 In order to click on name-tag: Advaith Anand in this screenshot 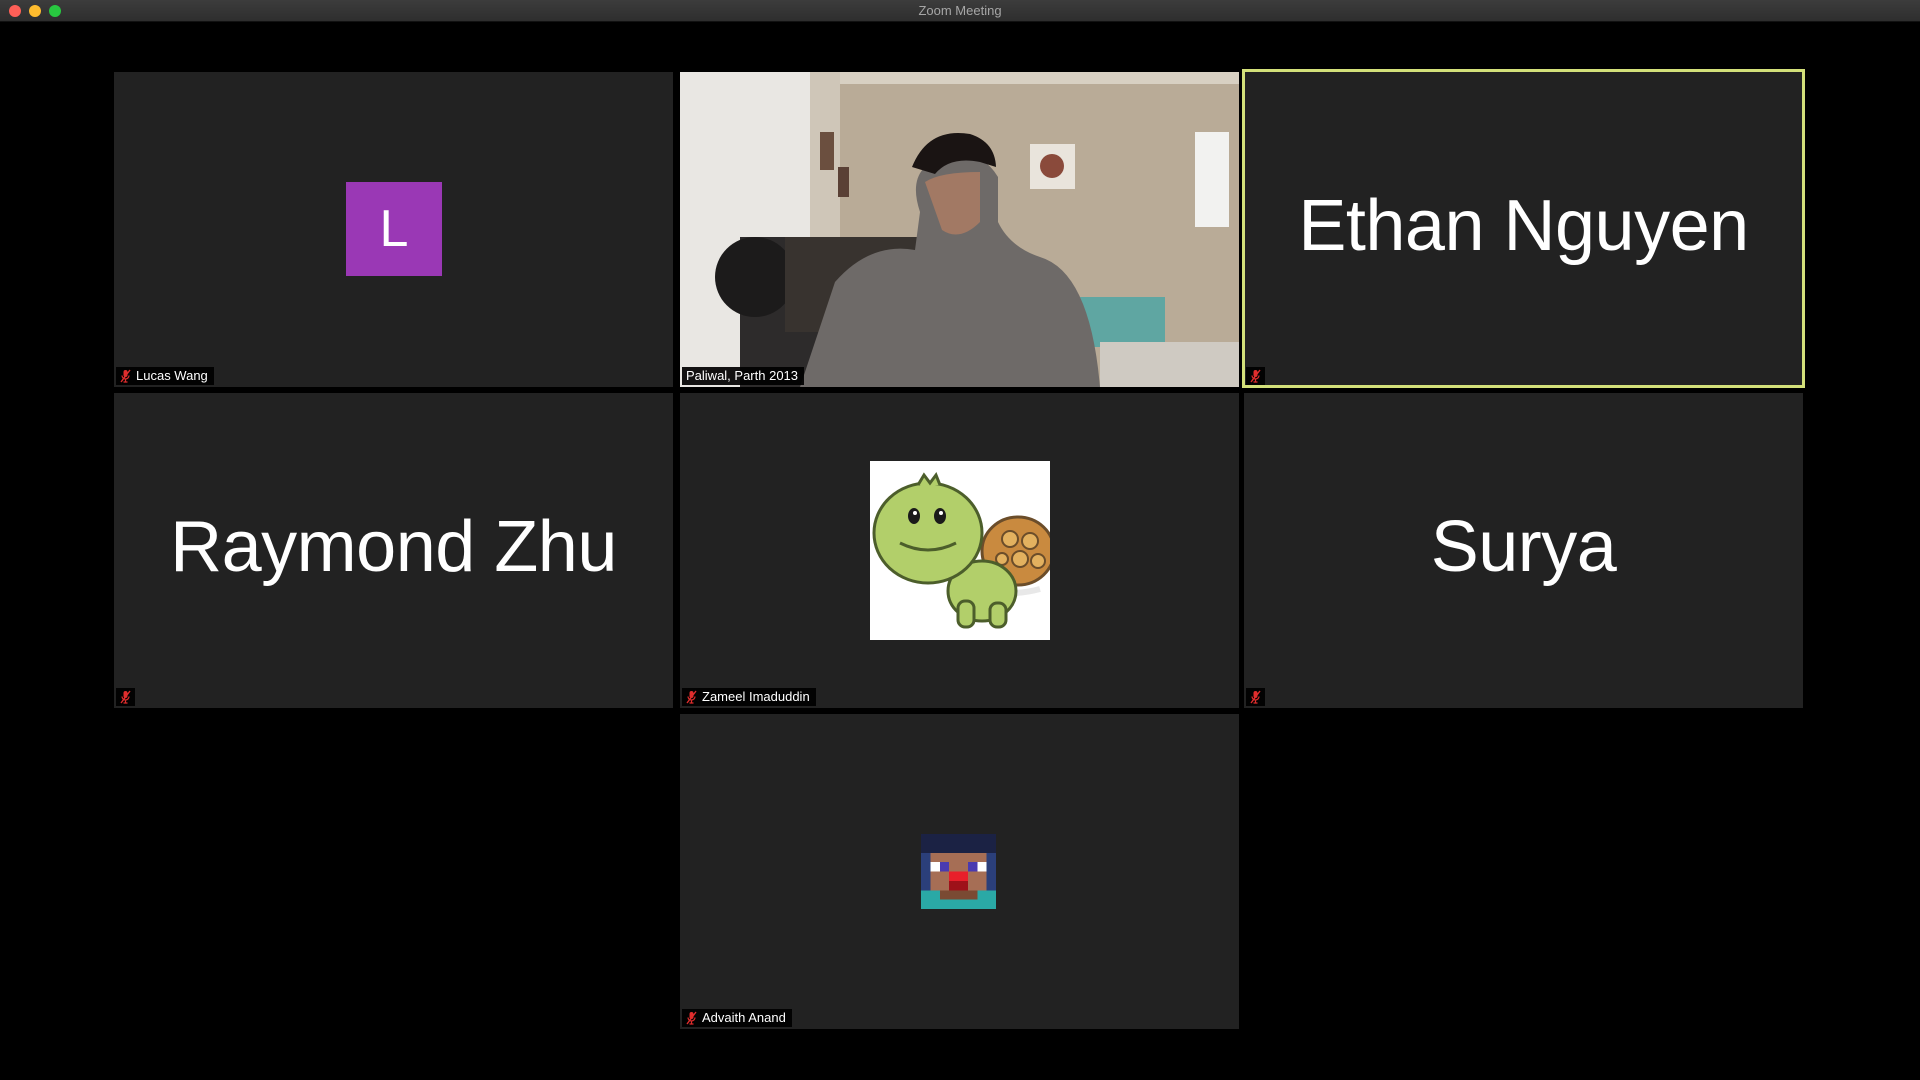, I will do `click(737, 1018)`.